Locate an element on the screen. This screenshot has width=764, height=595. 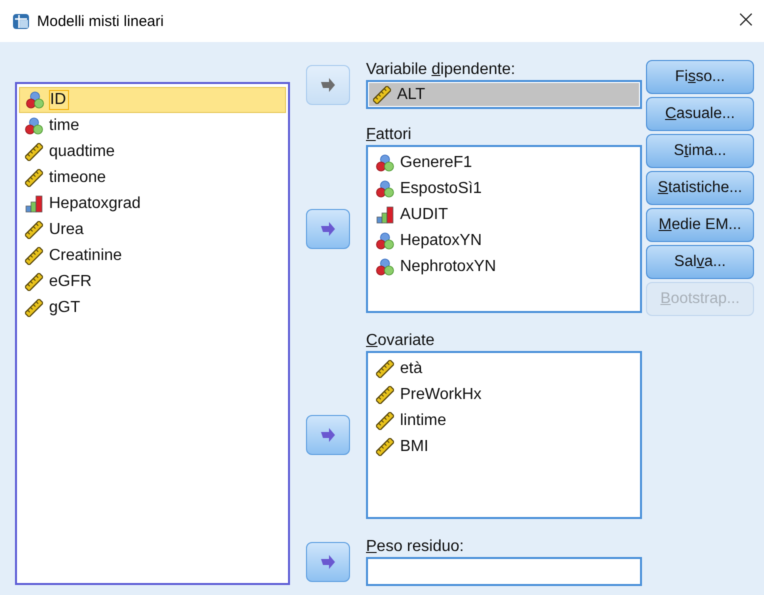
variable-item: BMI is located at coordinates (504, 447).